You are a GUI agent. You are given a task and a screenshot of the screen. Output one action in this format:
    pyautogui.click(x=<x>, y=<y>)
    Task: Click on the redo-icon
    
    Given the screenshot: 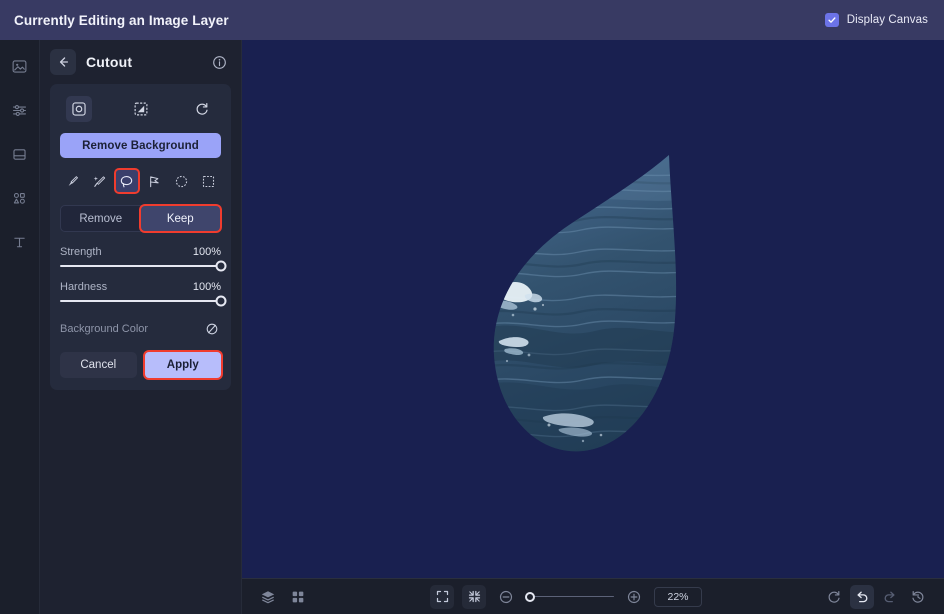 What is the action you would take?
    pyautogui.click(x=889, y=596)
    